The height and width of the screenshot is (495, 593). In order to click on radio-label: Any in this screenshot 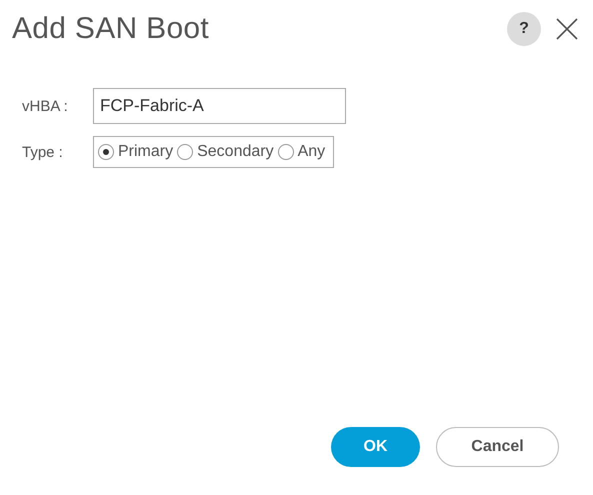, I will do `click(312, 152)`.